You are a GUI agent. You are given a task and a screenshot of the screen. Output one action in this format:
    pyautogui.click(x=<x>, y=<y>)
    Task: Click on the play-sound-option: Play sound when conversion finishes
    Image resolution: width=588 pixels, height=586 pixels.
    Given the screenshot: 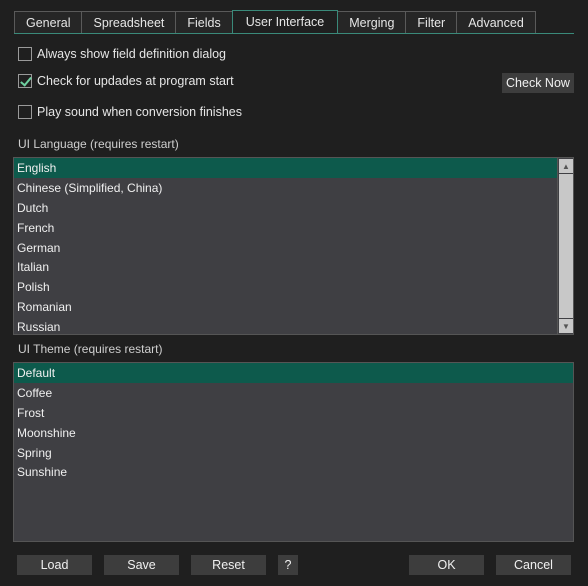 What is the action you would take?
    pyautogui.click(x=130, y=112)
    